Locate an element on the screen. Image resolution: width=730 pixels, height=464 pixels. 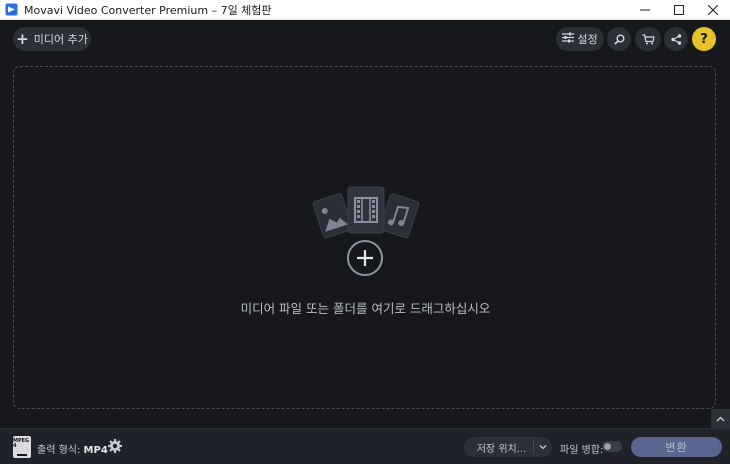
maximize-button is located at coordinates (679, 10).